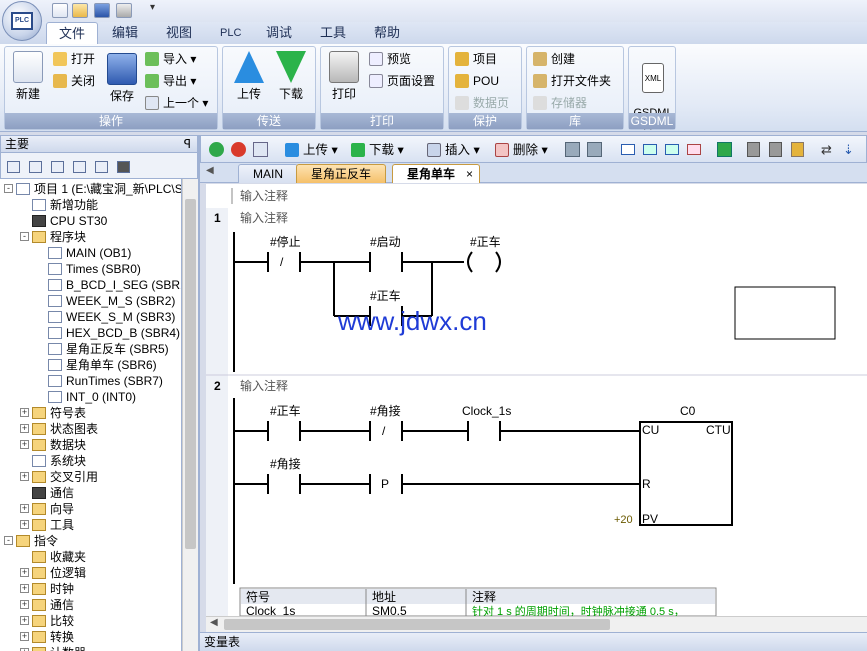 The image size is (867, 651). I want to click on stop-icon, so click(238, 149).